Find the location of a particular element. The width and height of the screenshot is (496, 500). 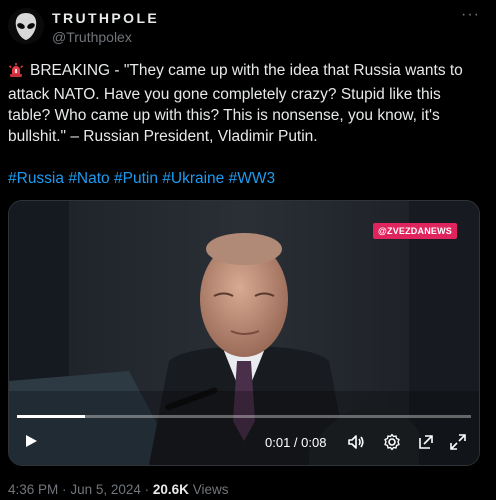

video-time: 0:01 / 0:08 is located at coordinates (296, 442).